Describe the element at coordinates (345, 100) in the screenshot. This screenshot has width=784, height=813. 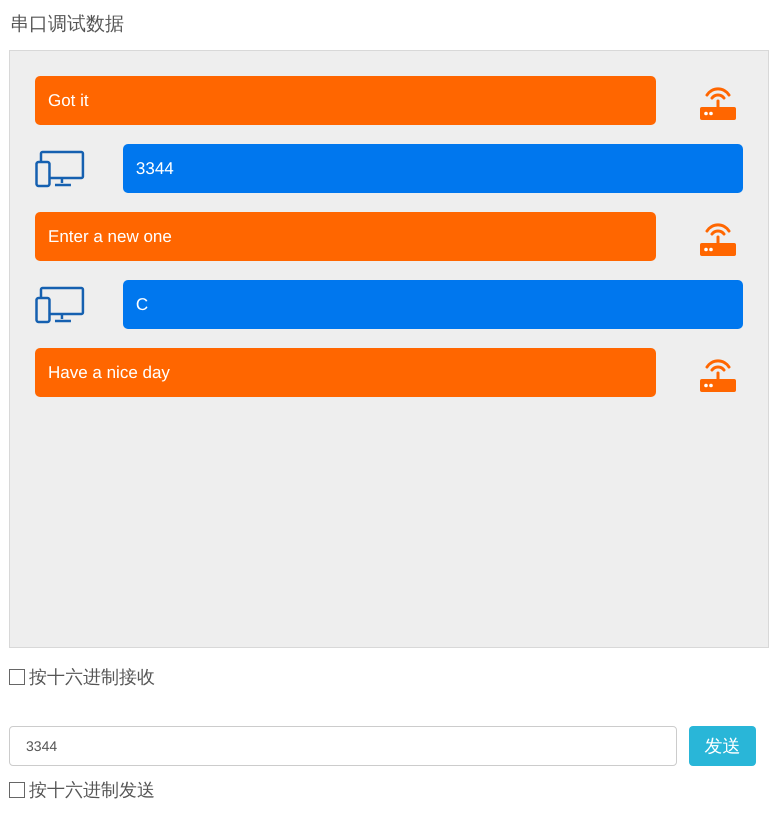
I see `message-bubble: Got it` at that location.